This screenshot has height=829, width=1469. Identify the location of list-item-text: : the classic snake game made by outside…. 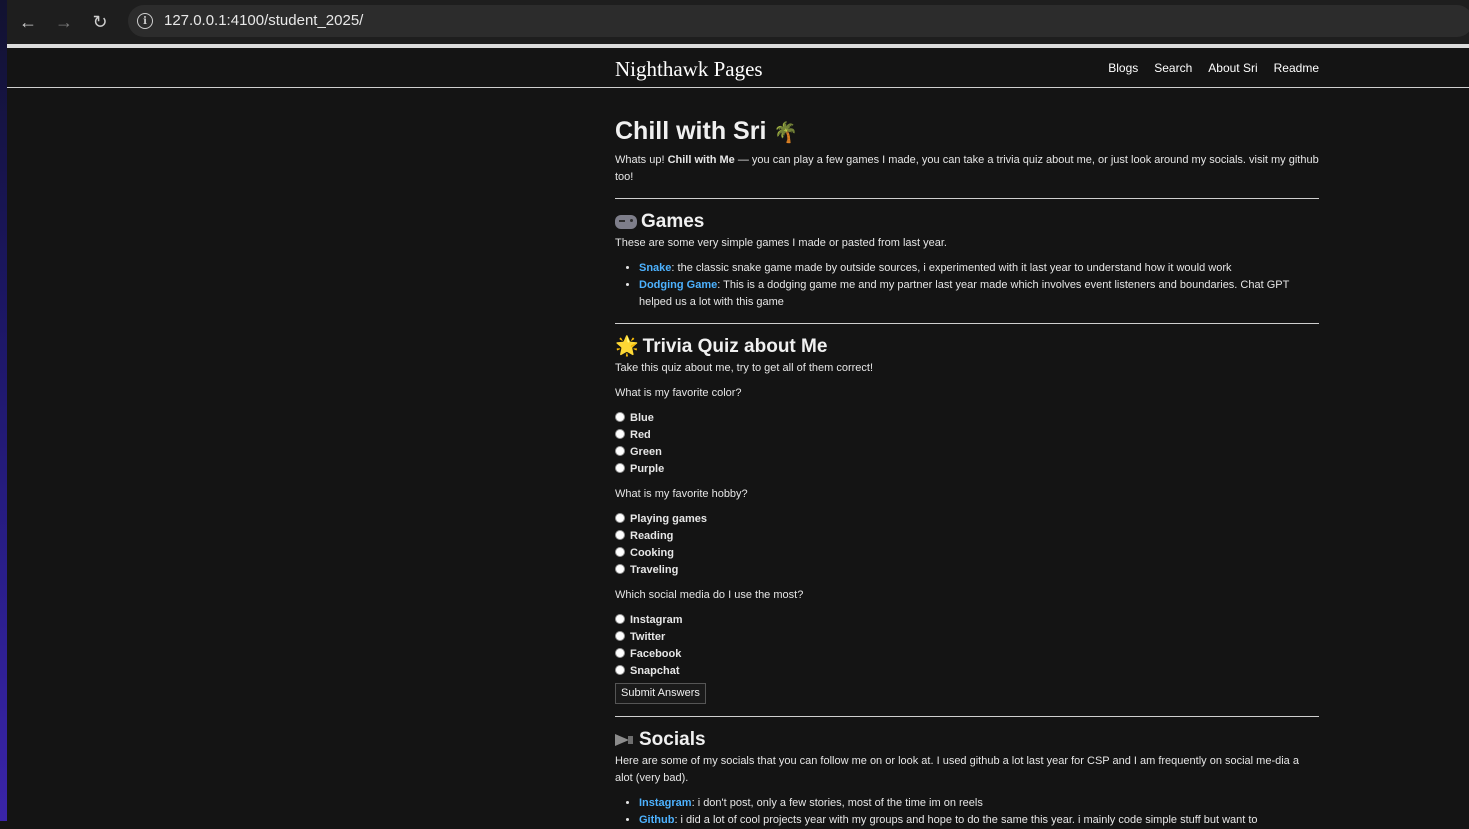
(951, 268).